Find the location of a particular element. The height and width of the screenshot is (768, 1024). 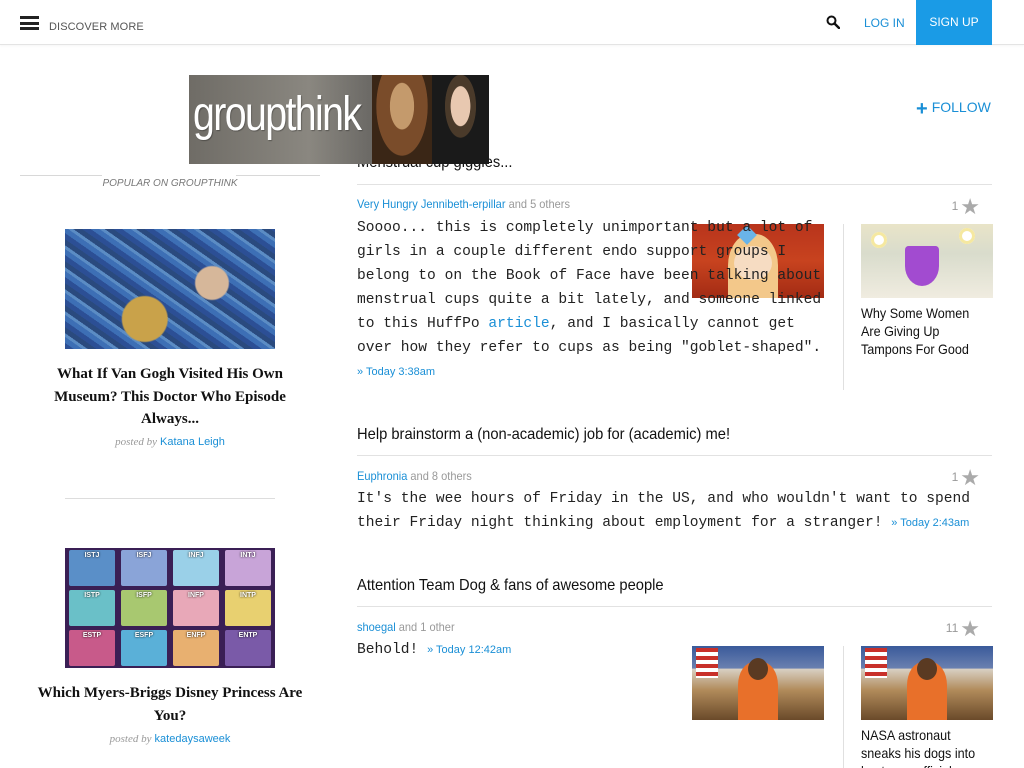

astronaut-dogs-image is located at coordinates (758, 683).